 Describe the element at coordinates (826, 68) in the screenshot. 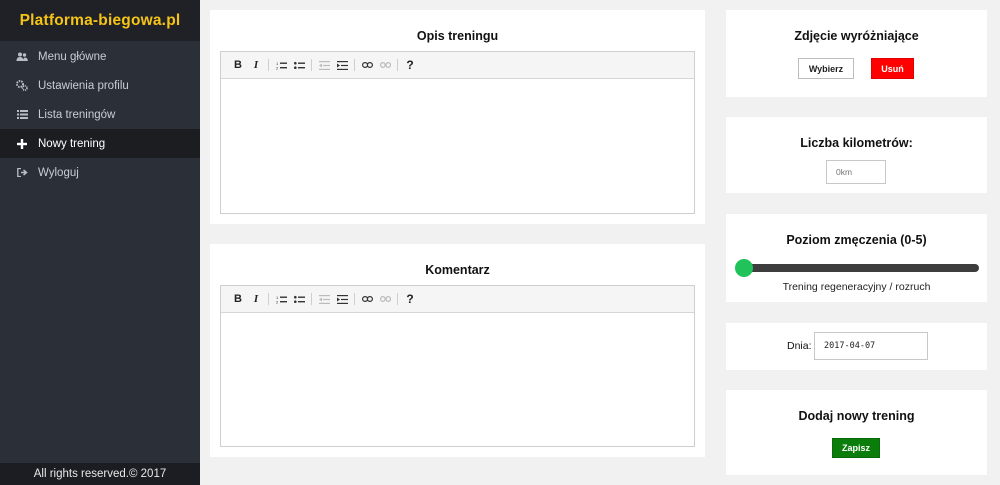

I see `choose-image-button: Wybierz` at that location.